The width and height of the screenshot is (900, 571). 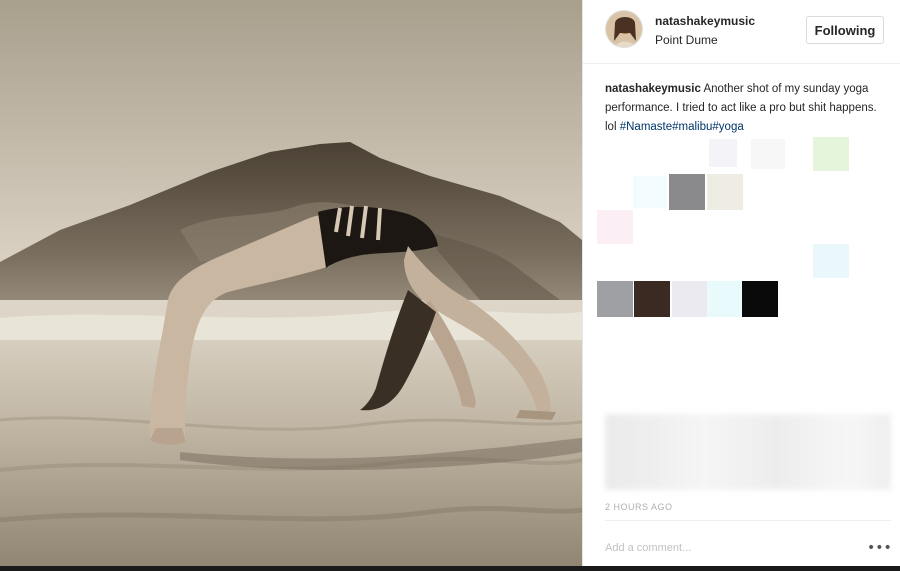 What do you see at coordinates (845, 30) in the screenshot?
I see `following-button: Following` at bounding box center [845, 30].